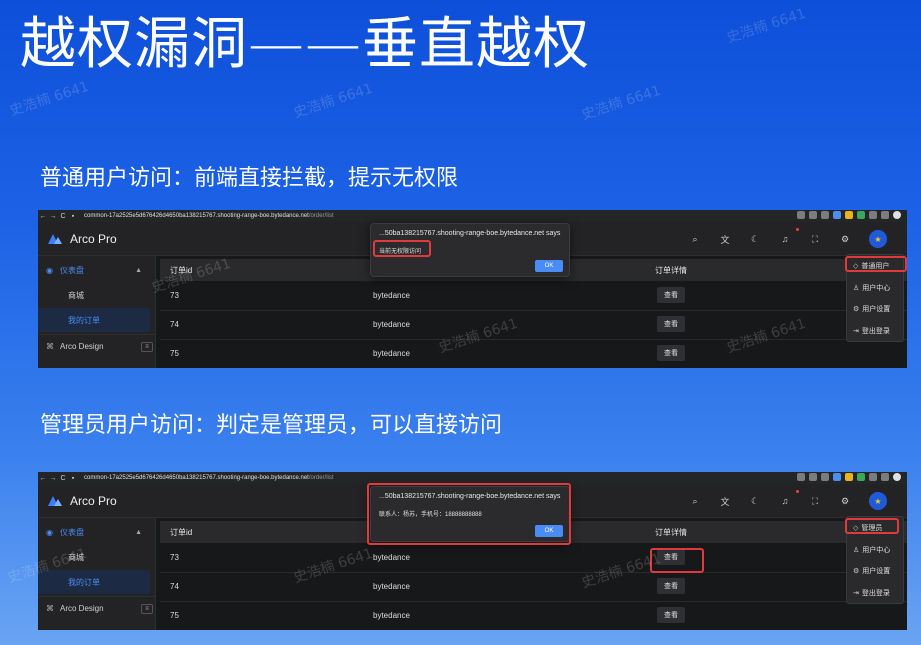 The width and height of the screenshot is (921, 645). Describe the element at coordinates (391, 586) in the screenshot. I see `order-name-cell: bytedance` at that location.